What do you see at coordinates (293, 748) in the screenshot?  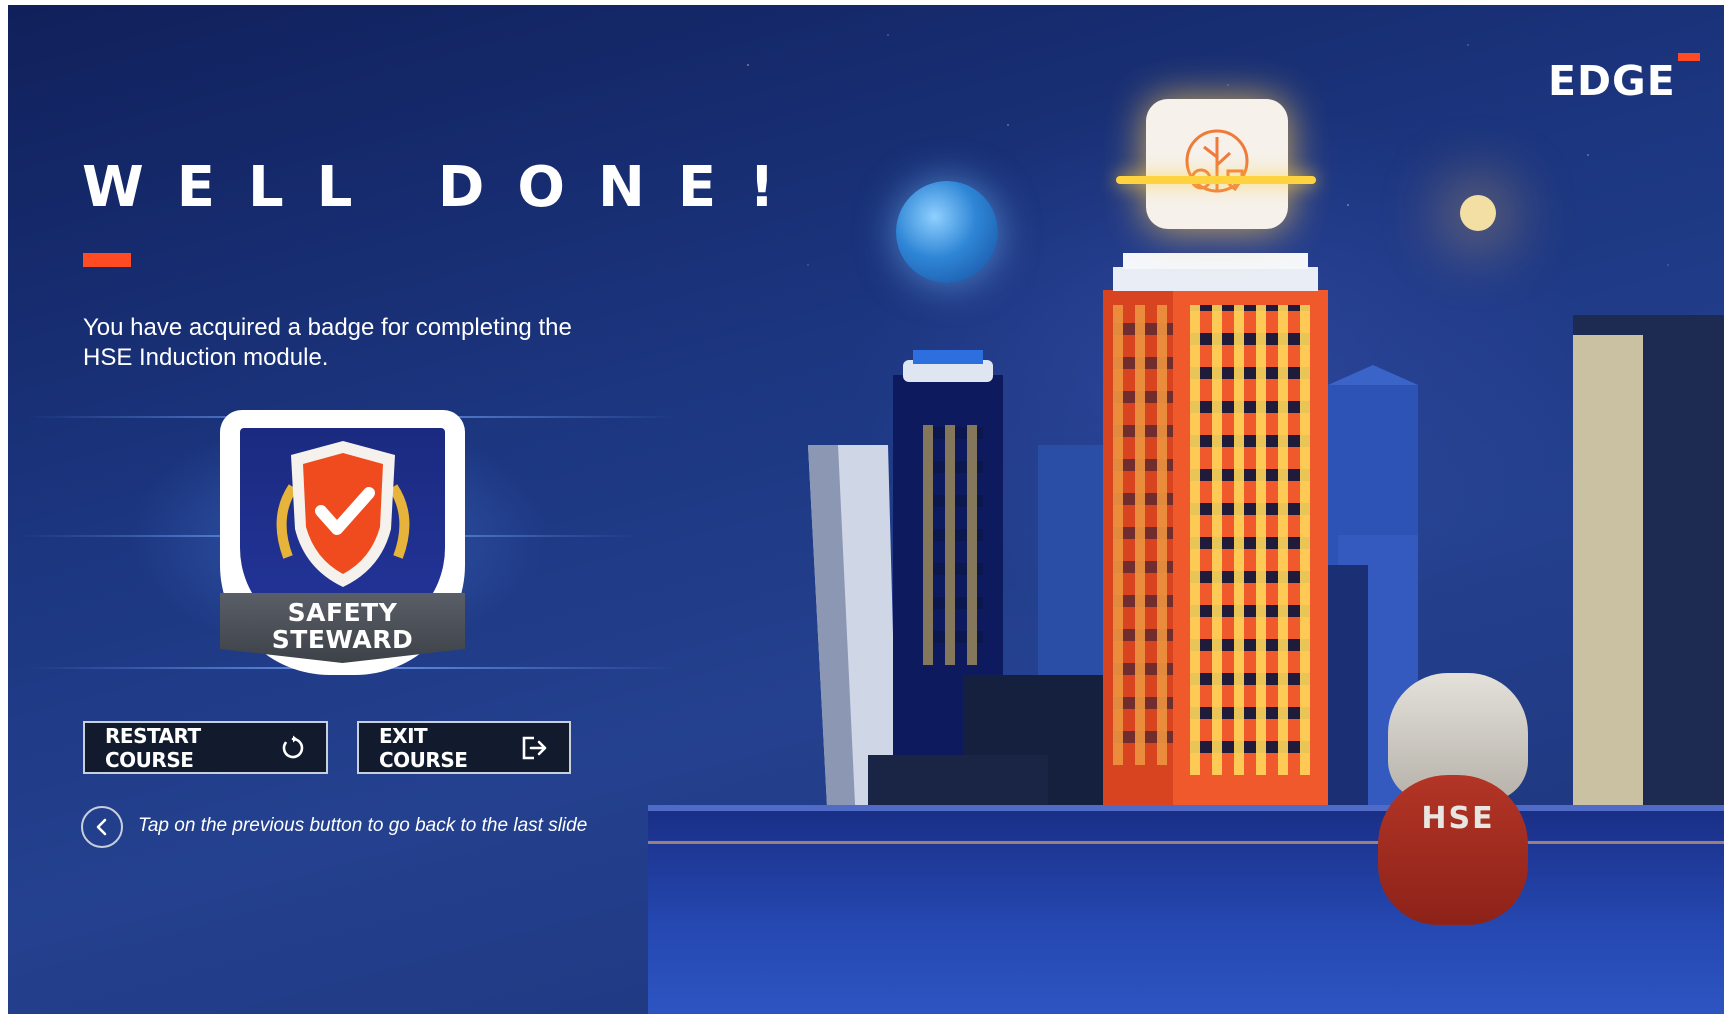 I see `restart-icon` at bounding box center [293, 748].